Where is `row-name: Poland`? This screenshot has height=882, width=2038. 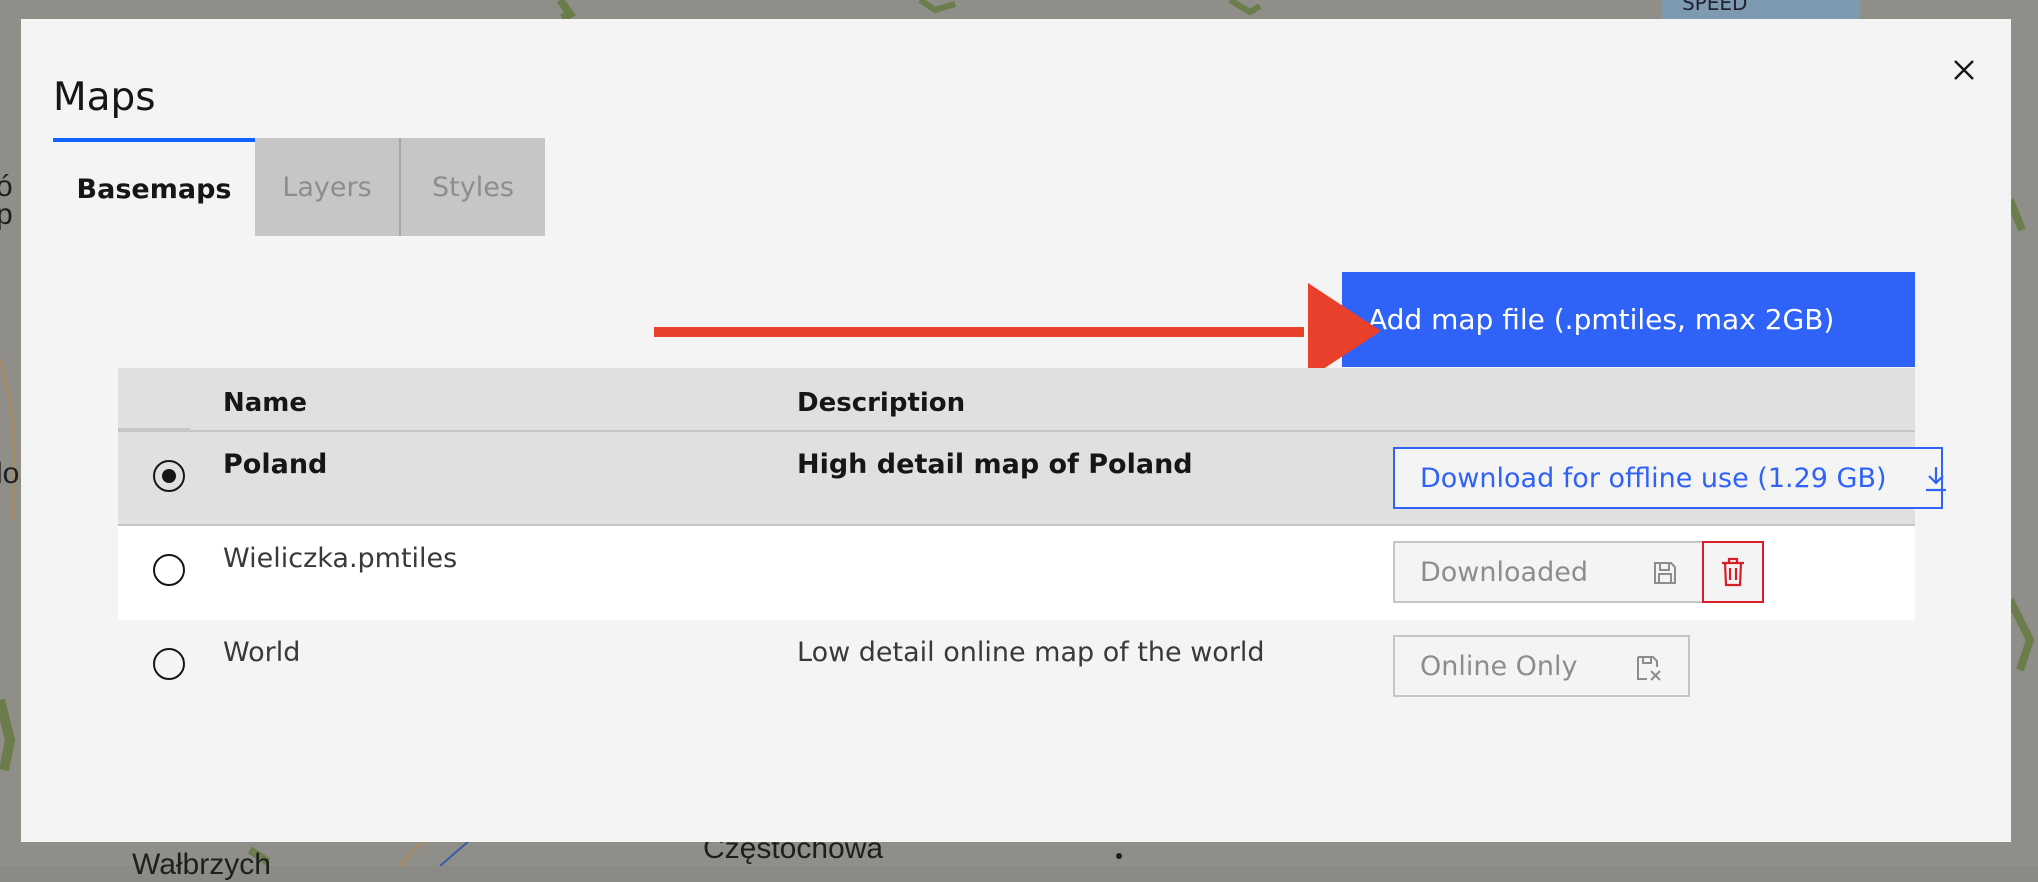 row-name: Poland is located at coordinates (275, 464).